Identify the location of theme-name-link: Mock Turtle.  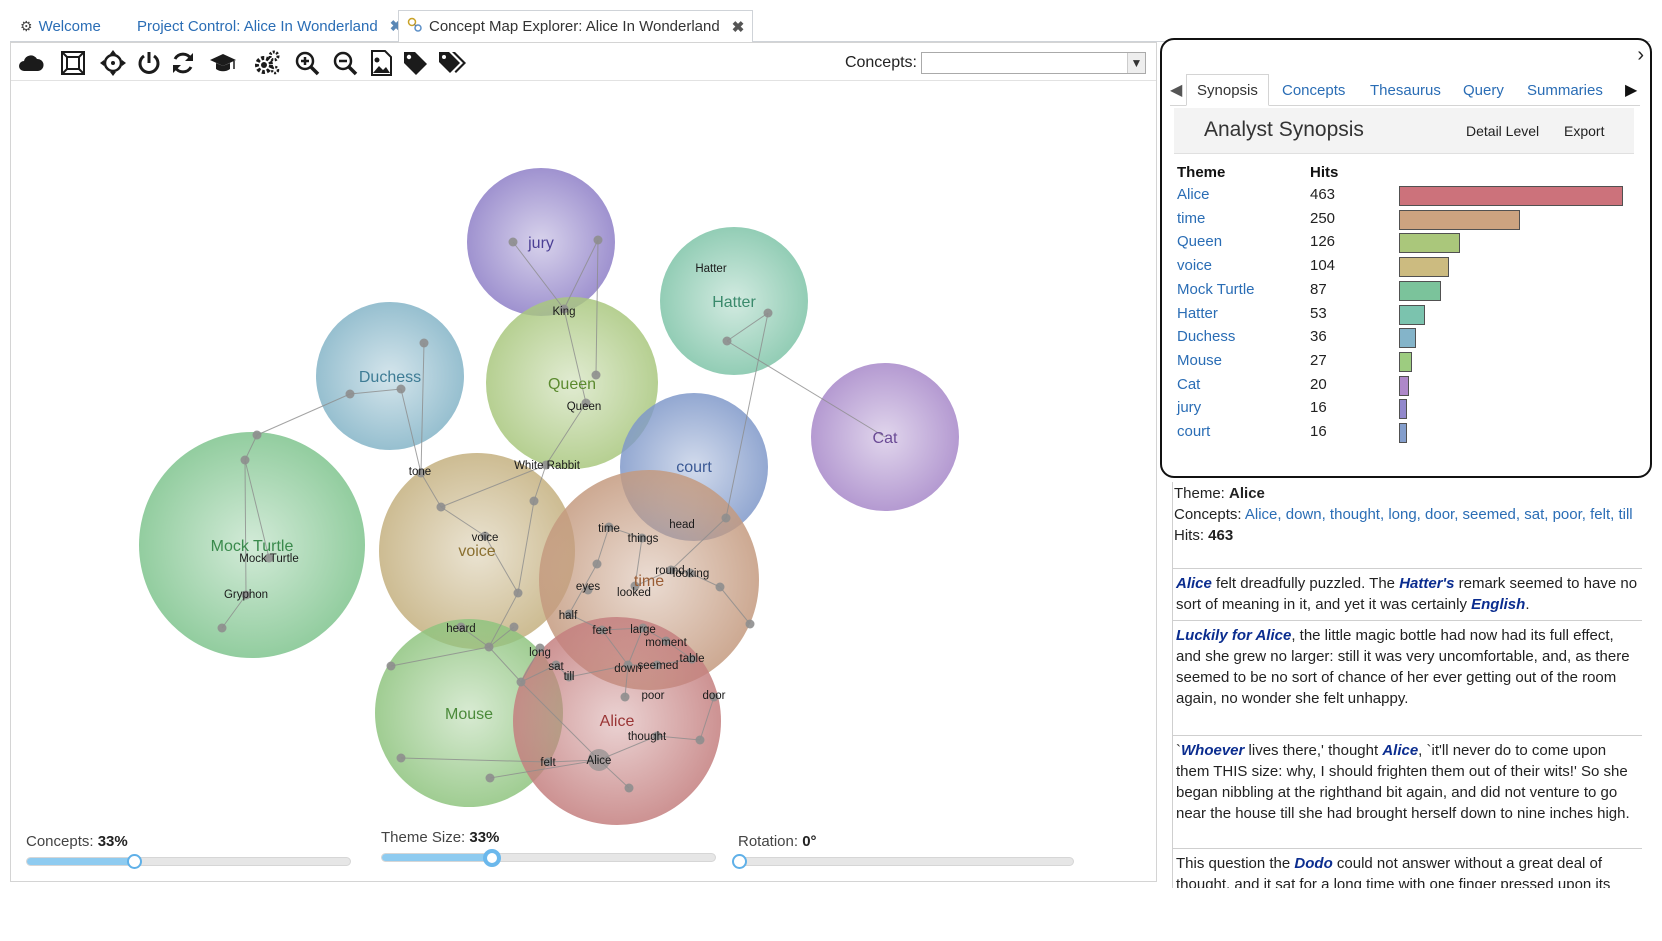
(1216, 289).